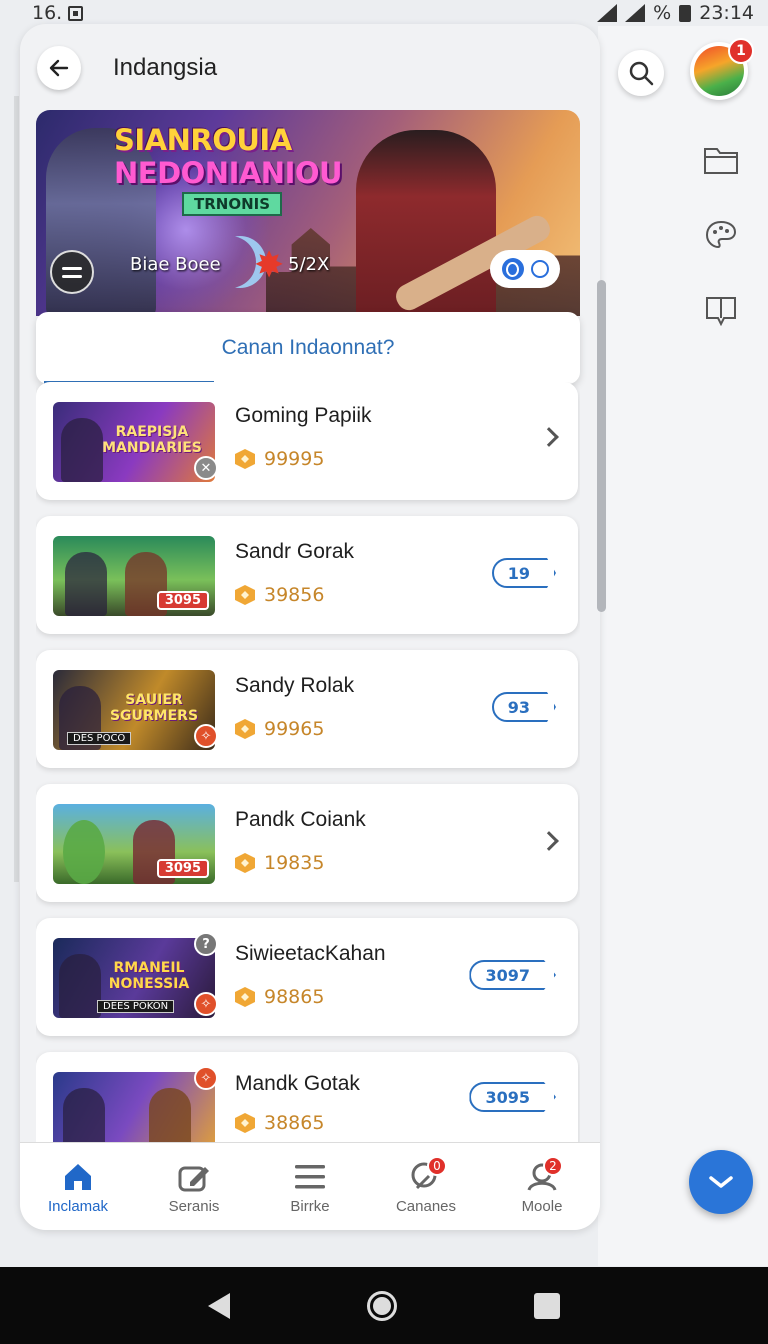  Describe the element at coordinates (726, 13) in the screenshot. I see `status-time-right: 23:14` at that location.